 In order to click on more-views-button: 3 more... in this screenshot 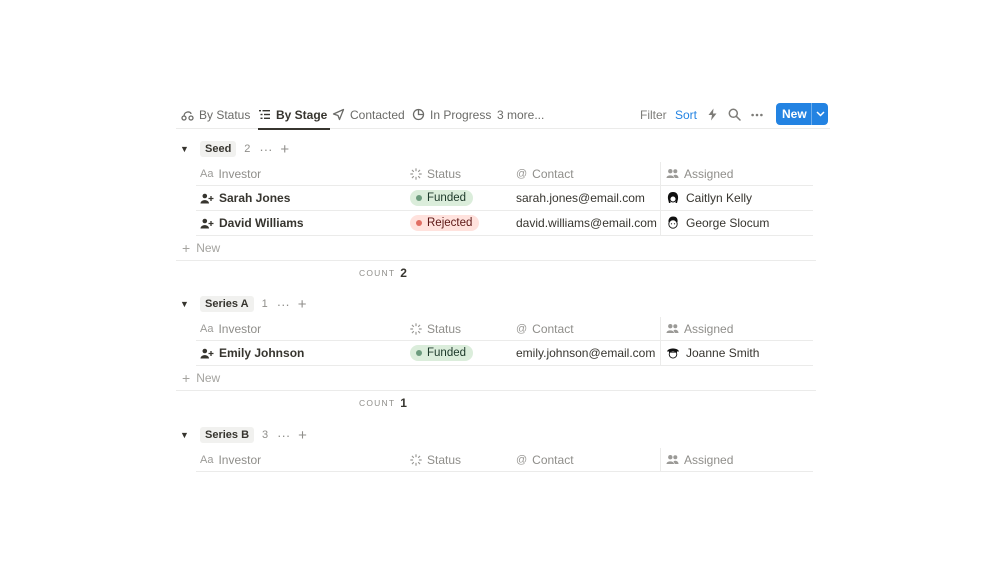, I will do `click(520, 114)`.